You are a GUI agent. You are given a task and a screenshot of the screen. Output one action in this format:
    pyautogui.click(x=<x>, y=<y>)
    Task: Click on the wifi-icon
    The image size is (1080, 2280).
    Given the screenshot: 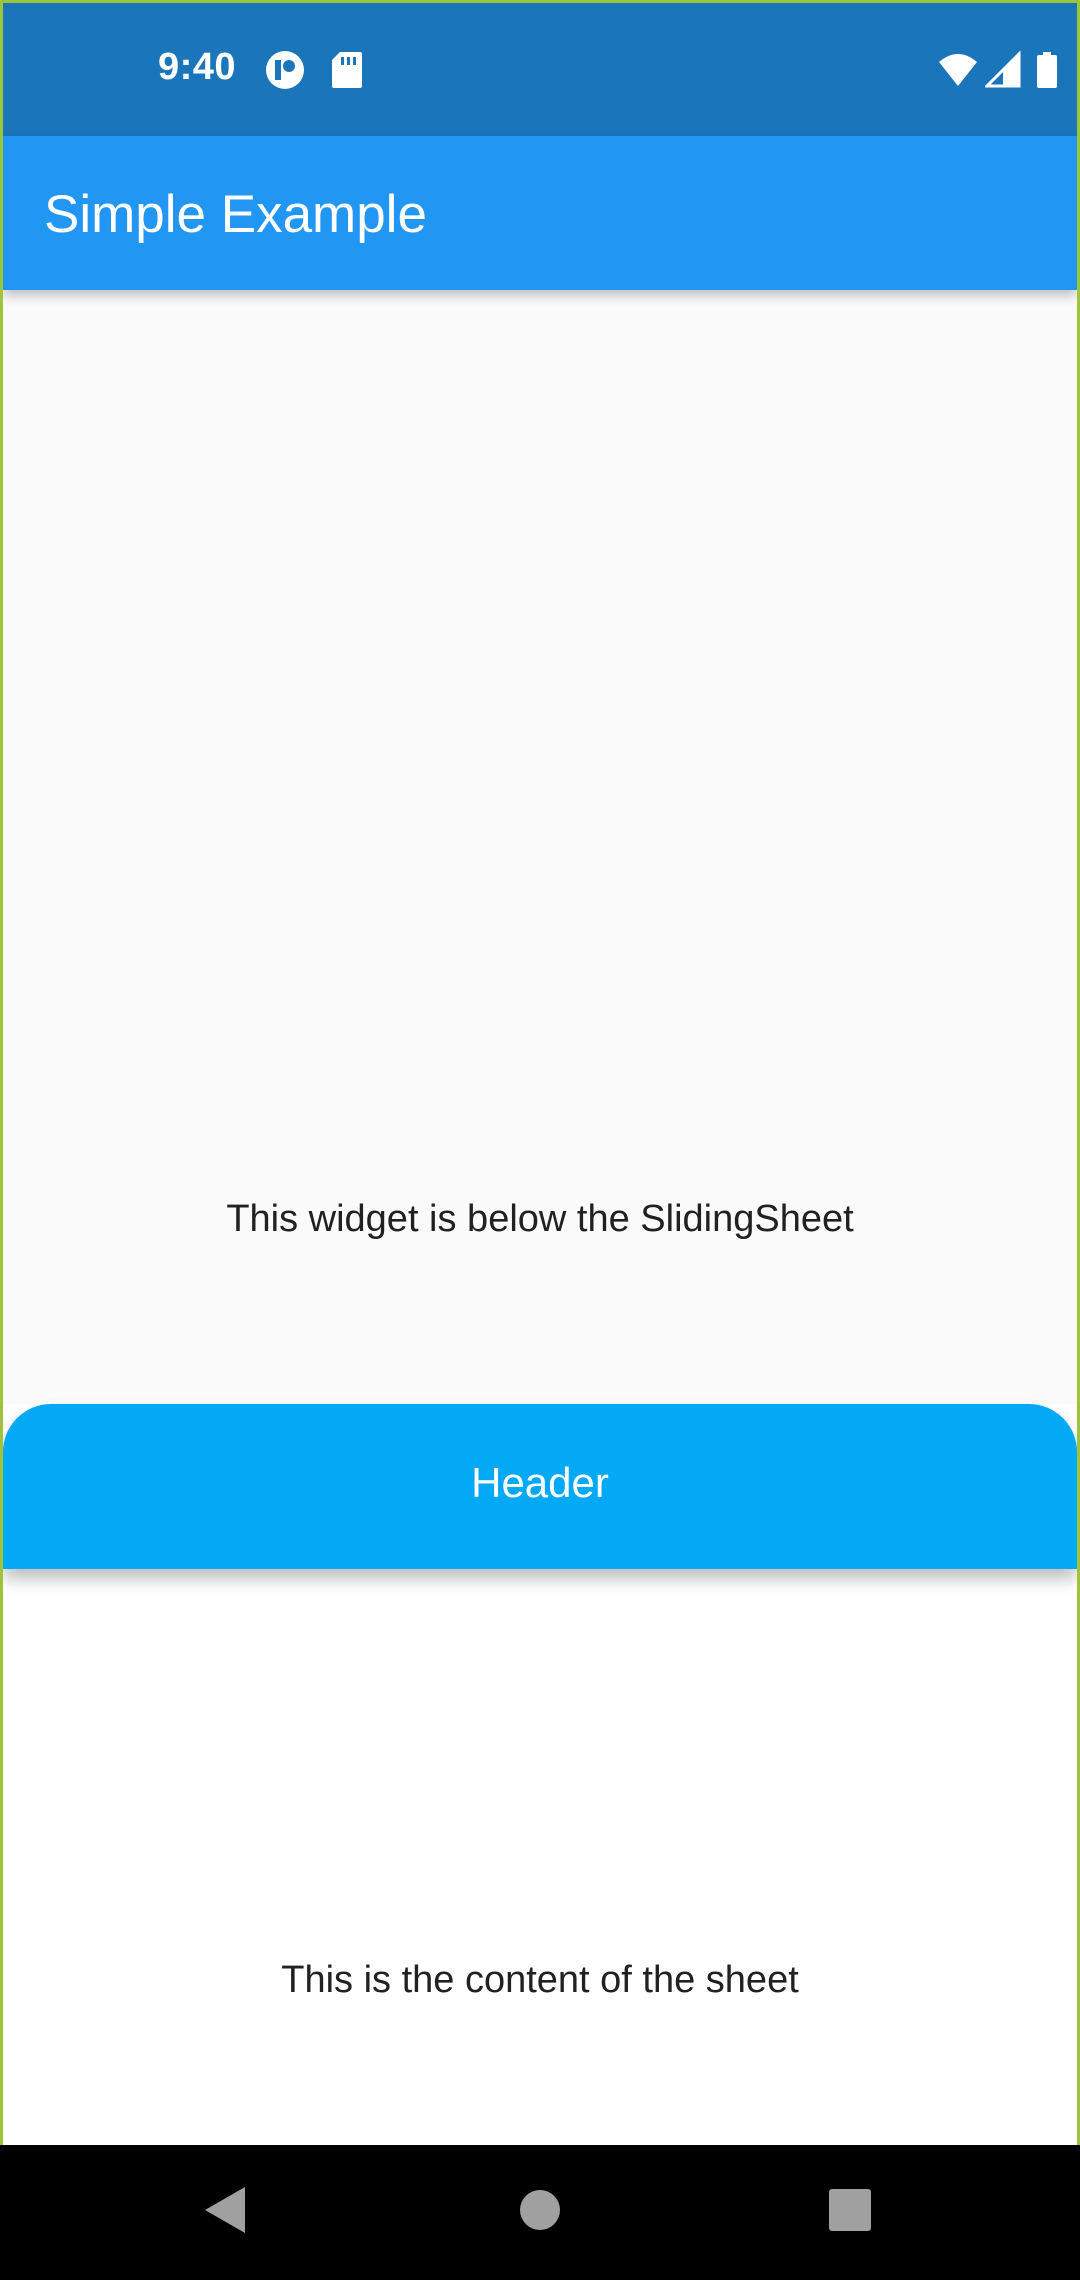 What is the action you would take?
    pyautogui.click(x=958, y=70)
    